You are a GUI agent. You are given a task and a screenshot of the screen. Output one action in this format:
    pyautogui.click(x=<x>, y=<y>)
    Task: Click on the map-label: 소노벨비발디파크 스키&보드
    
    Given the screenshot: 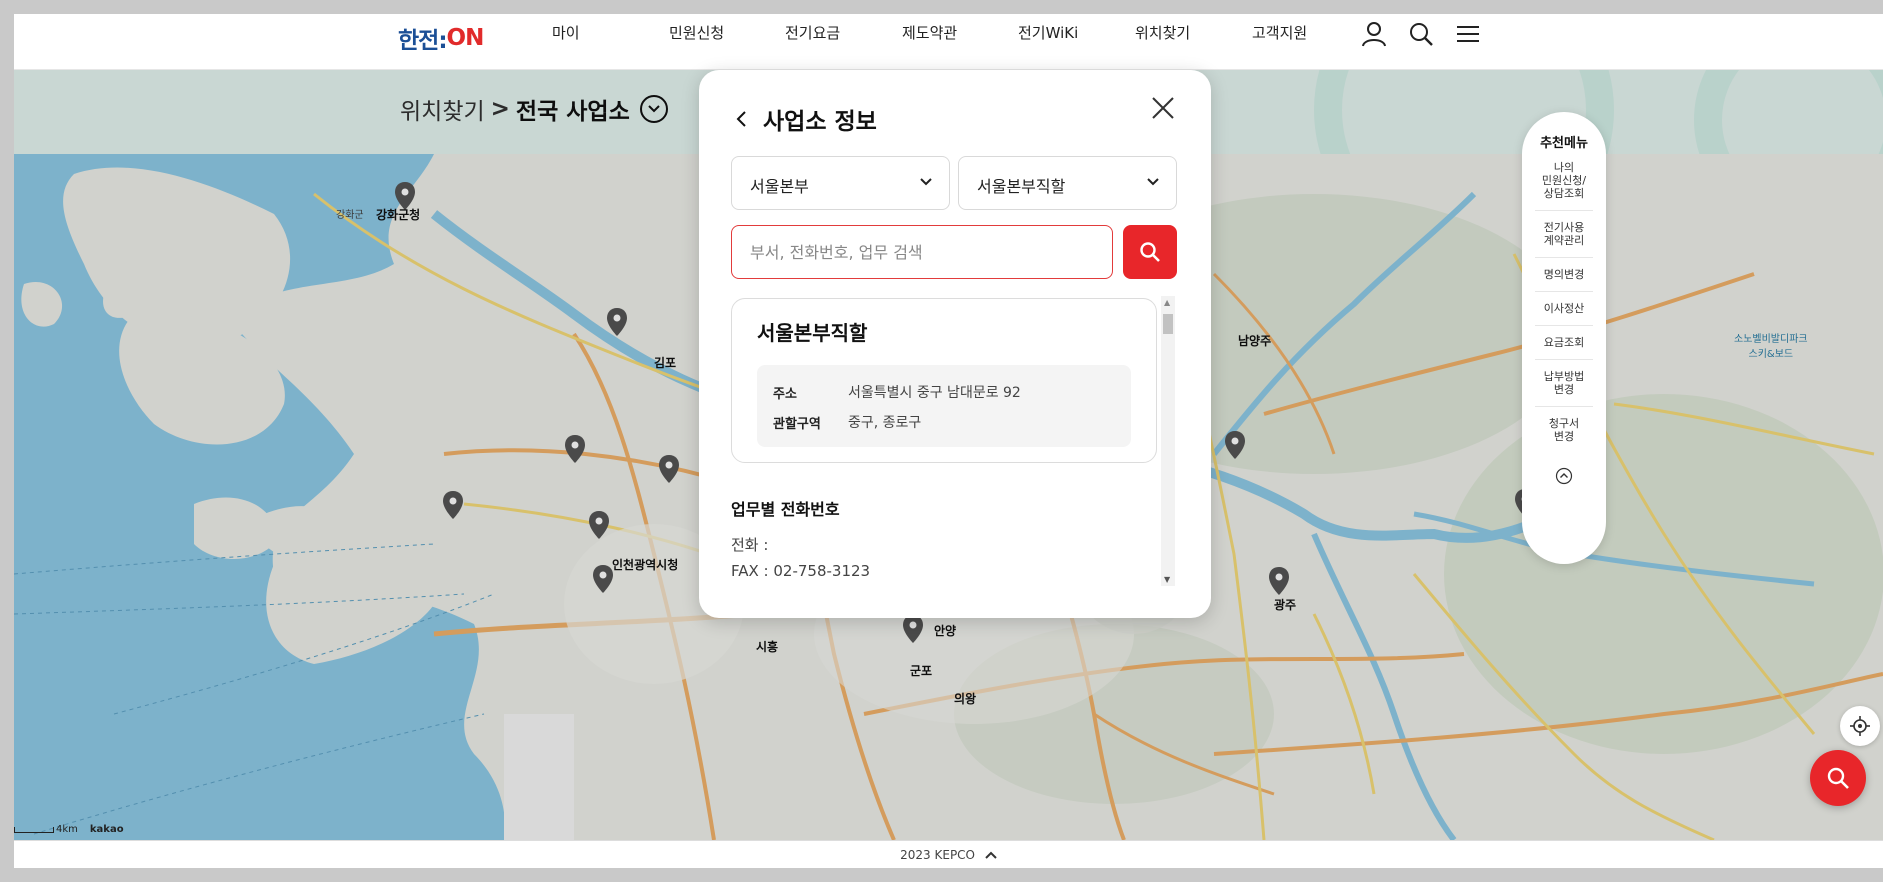 What is the action you would take?
    pyautogui.click(x=1771, y=347)
    